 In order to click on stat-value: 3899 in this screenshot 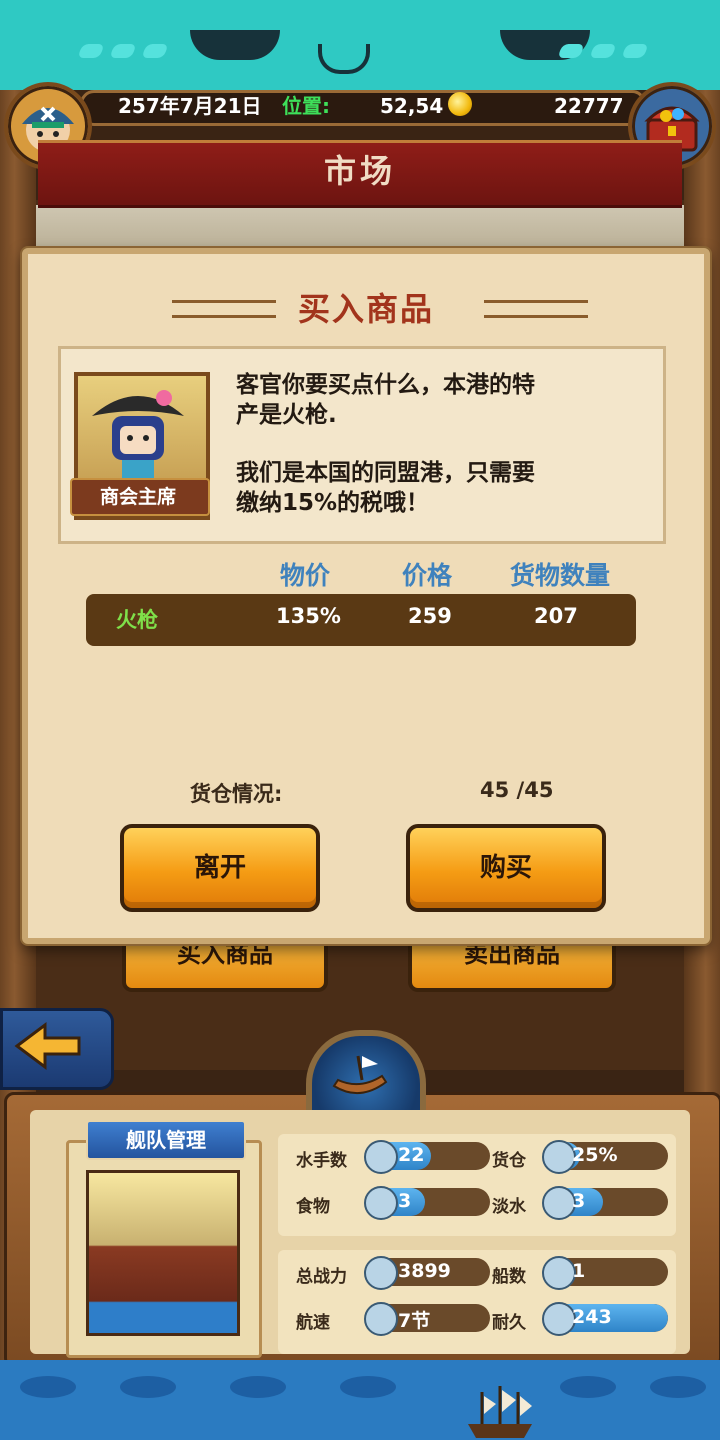, I will do `click(424, 1271)`.